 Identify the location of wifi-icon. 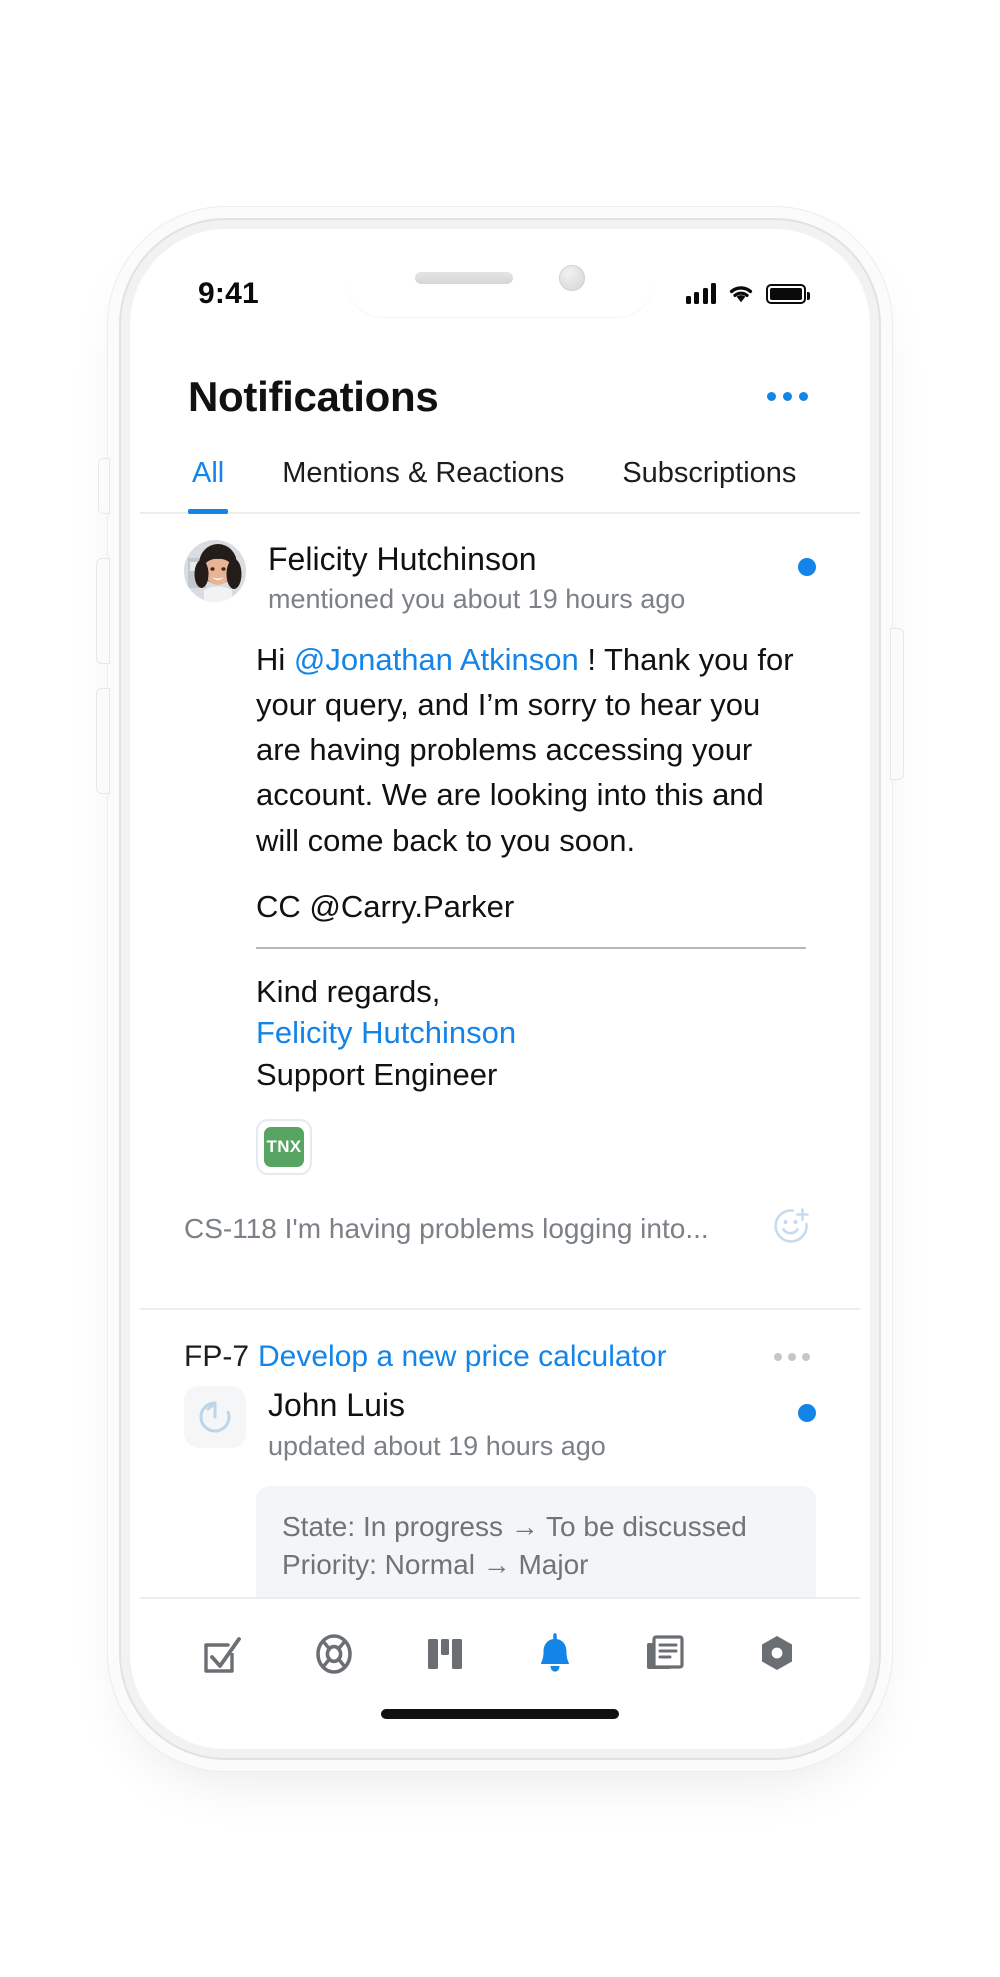
(741, 293).